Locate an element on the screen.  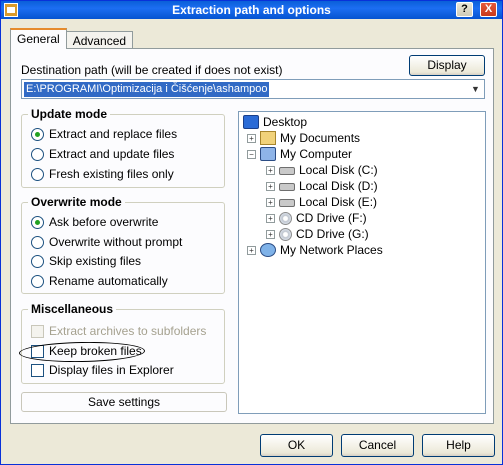
radio-label: Fresh existing files only is located at coordinates (111, 174).